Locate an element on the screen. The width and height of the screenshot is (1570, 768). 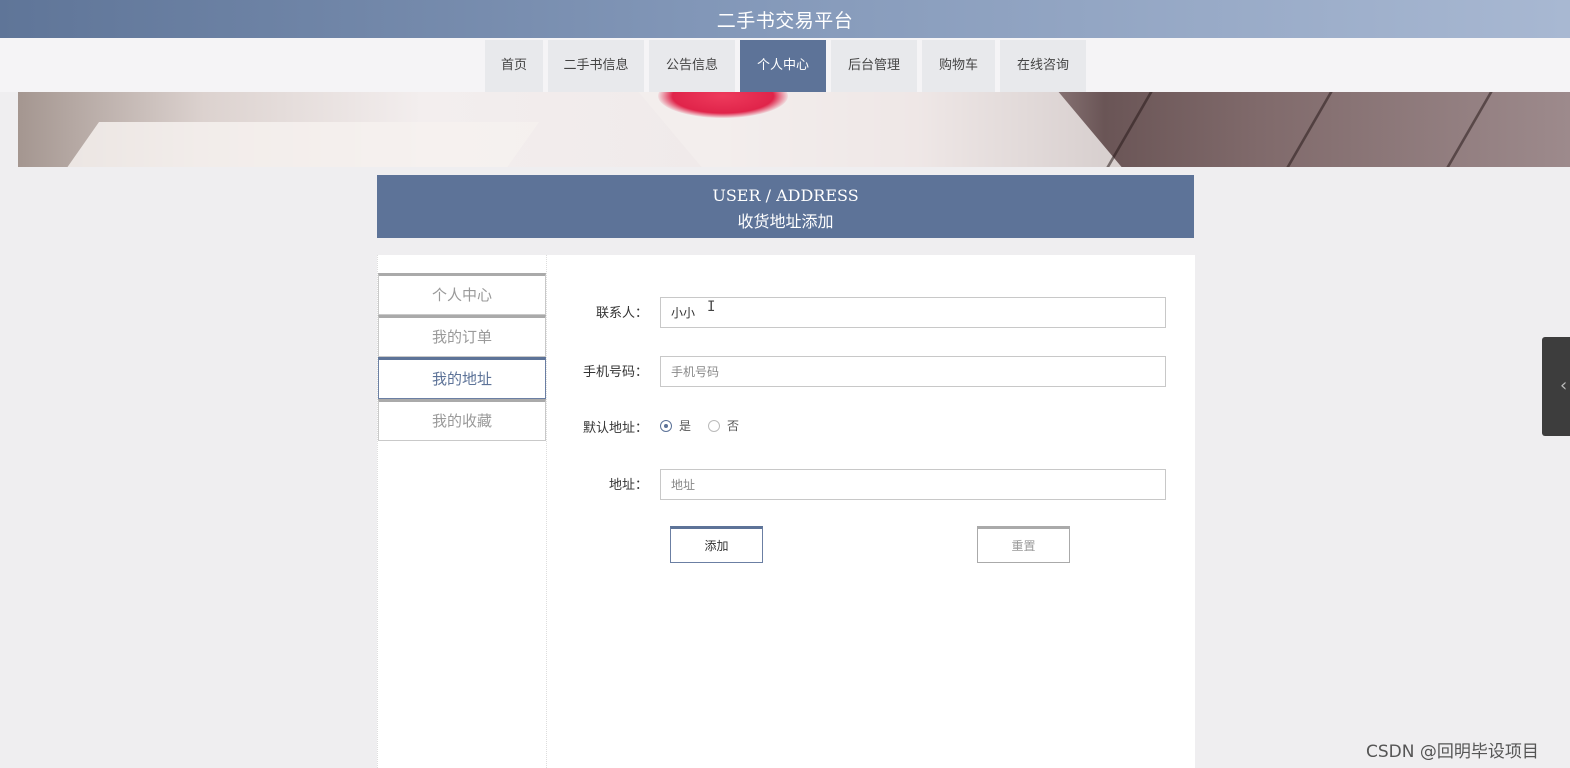
main-nav: 首页 二手书信息 公告信息 个人中心 后台管理 购物车 在线咨询 is located at coordinates (785, 65).